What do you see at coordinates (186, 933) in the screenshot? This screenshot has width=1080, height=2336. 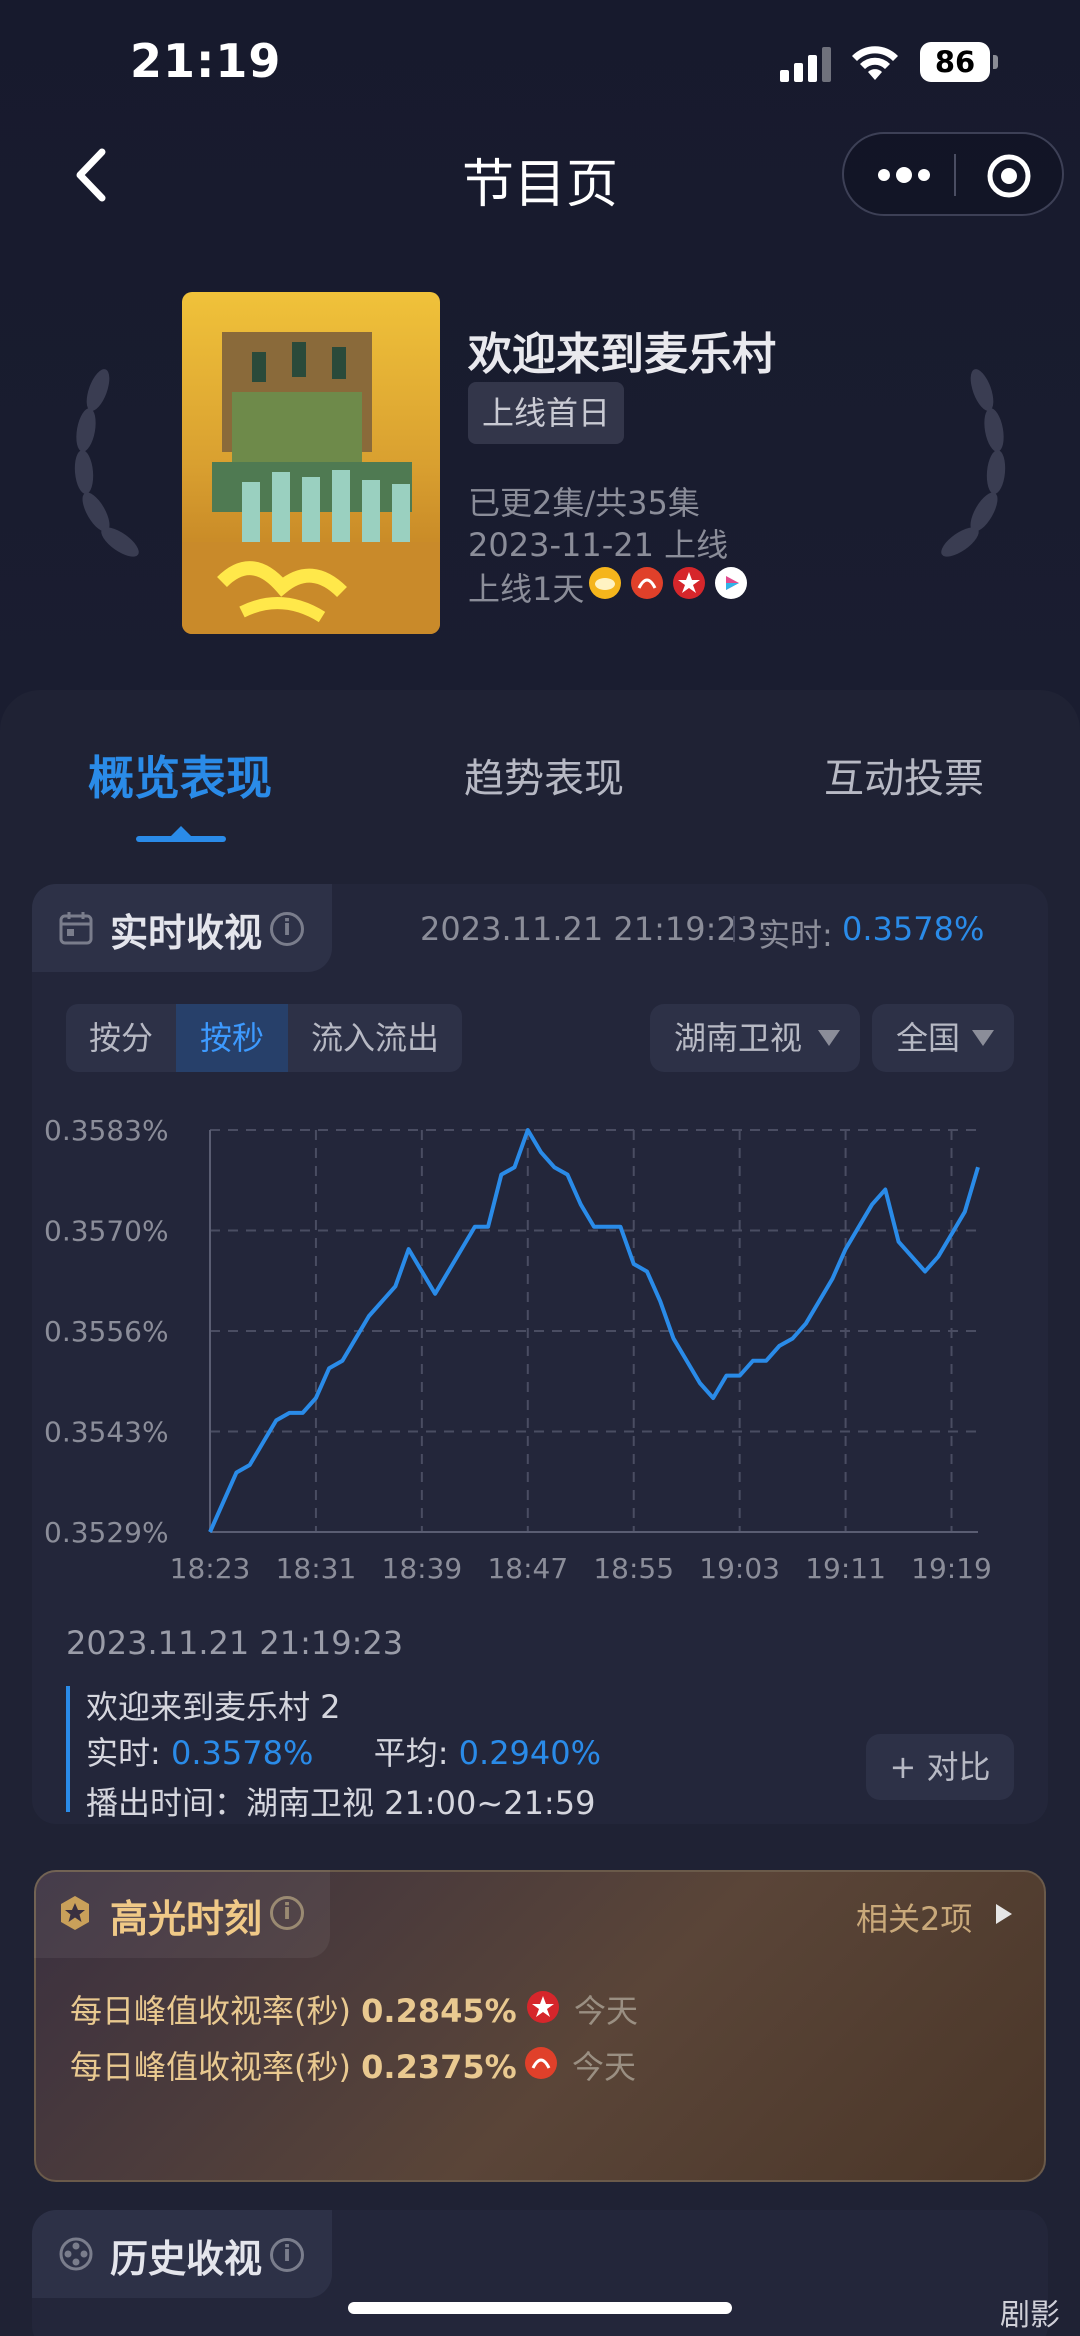 I see `realtime-title: 实时收视` at bounding box center [186, 933].